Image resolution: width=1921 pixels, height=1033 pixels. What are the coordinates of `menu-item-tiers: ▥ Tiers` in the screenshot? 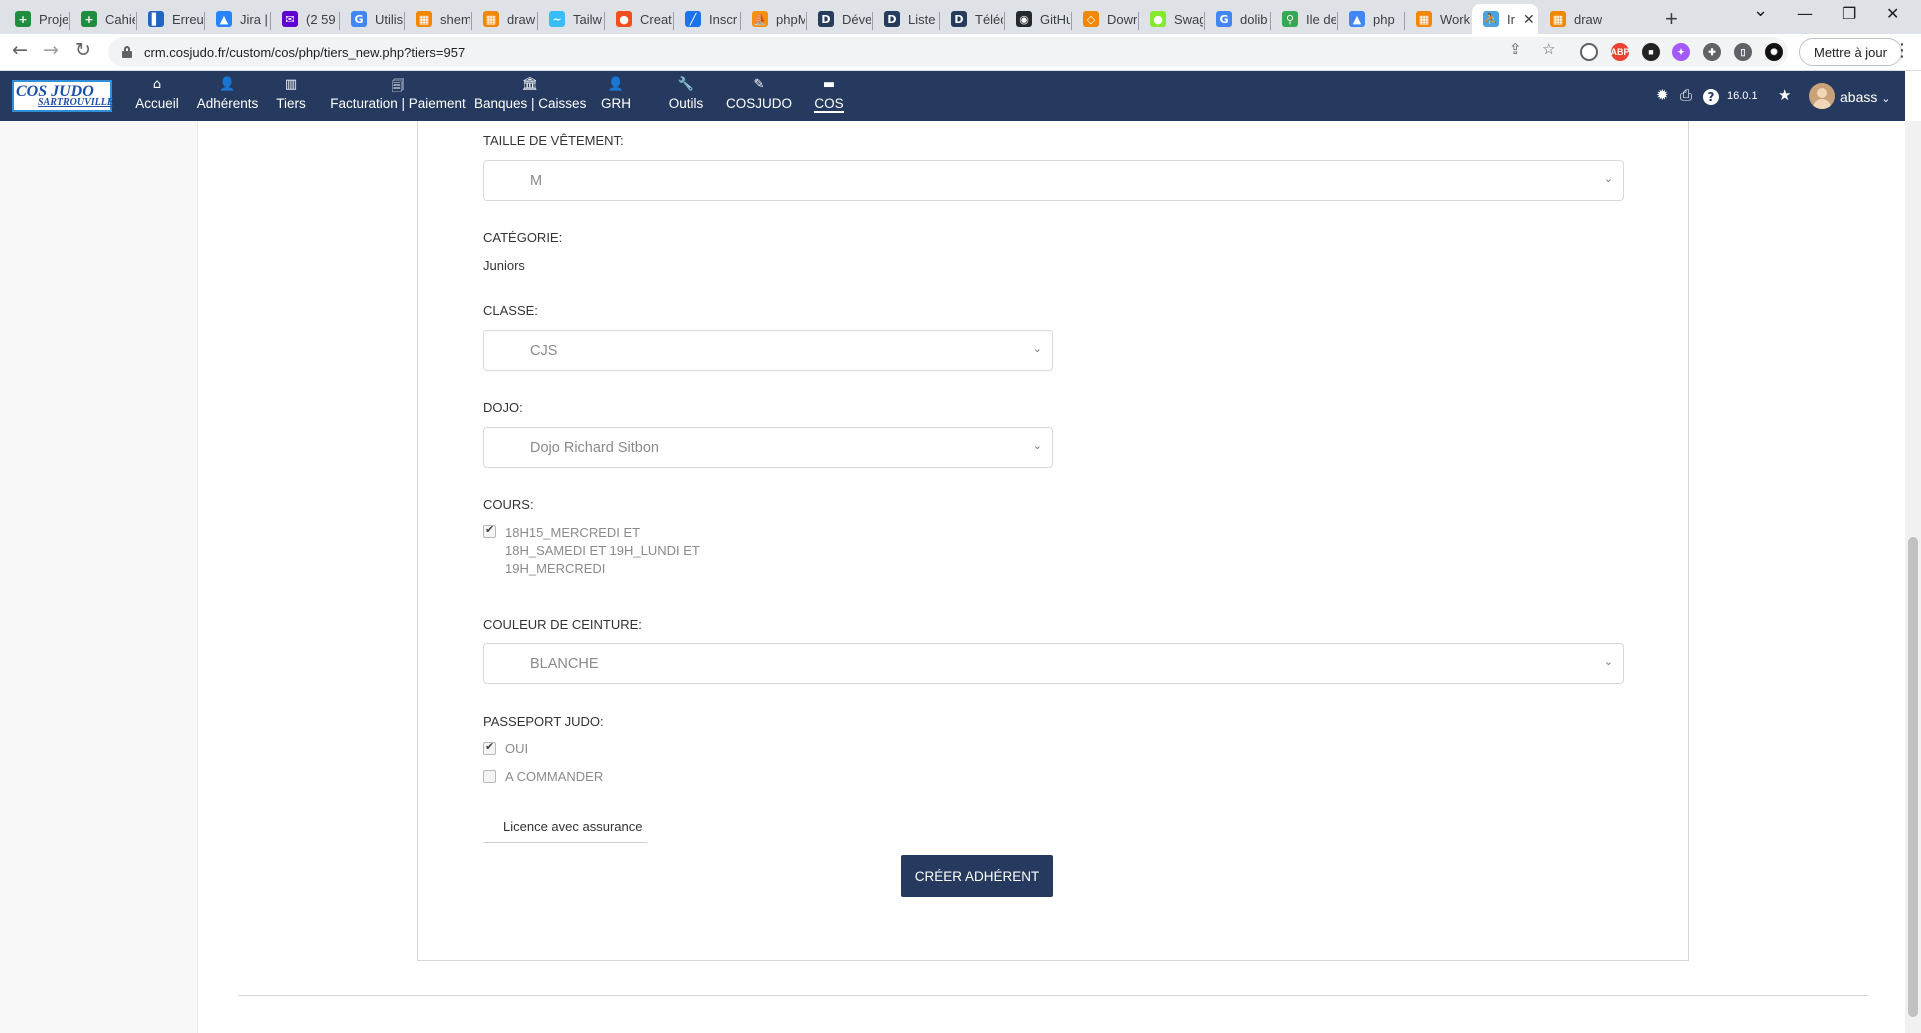 It's located at (291, 96).